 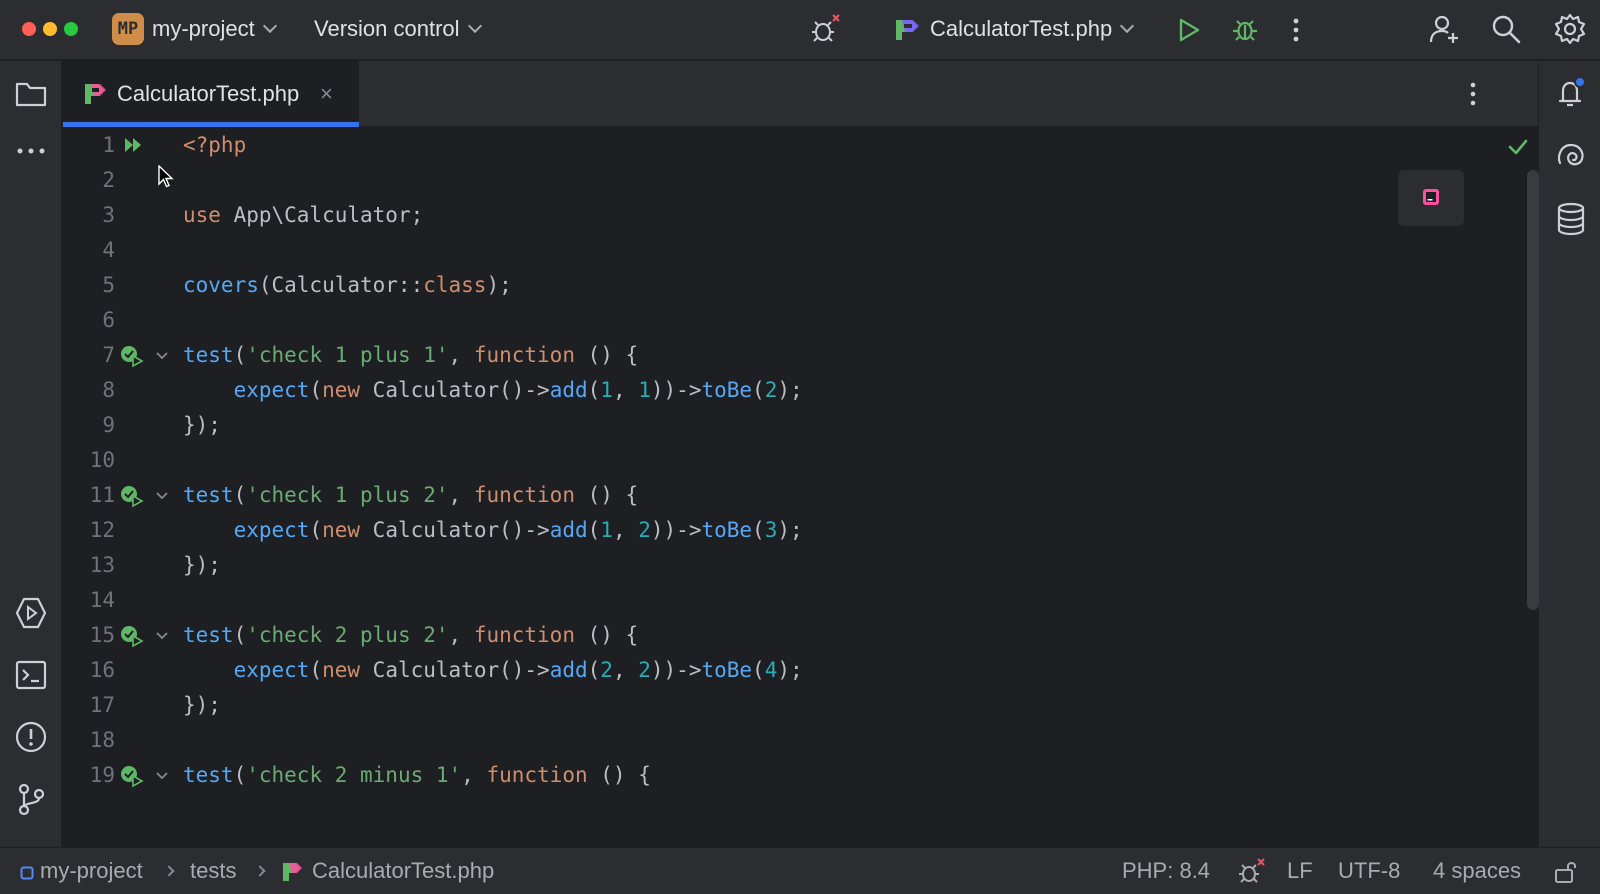 What do you see at coordinates (800, 145) in the screenshot?
I see `code-line: 1<?php` at bounding box center [800, 145].